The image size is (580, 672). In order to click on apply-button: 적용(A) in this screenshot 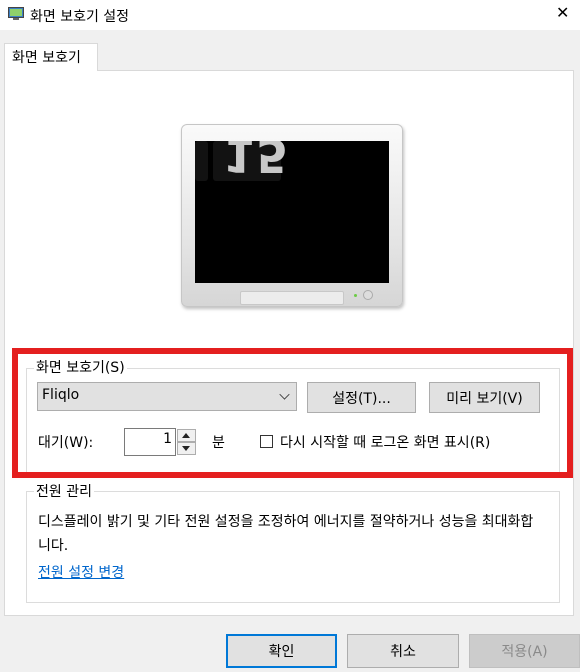, I will do `click(524, 651)`.